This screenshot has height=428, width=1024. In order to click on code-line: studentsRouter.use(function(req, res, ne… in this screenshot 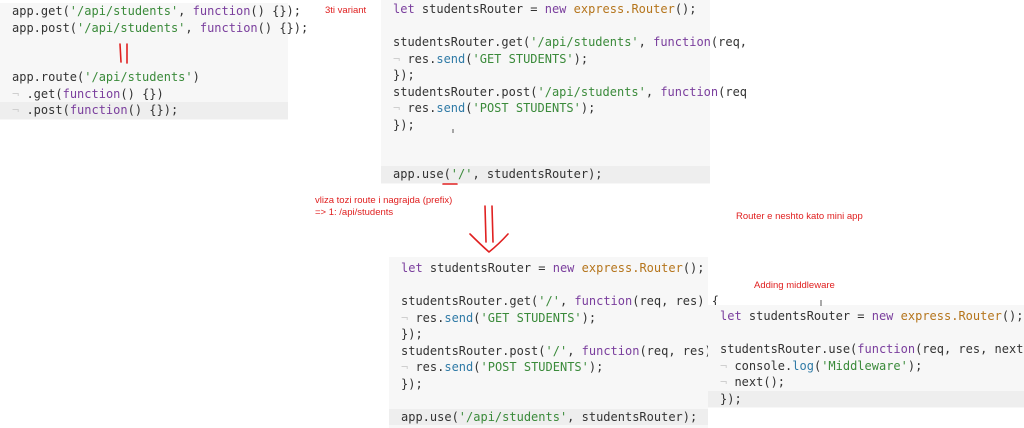, I will do `click(872, 349)`.